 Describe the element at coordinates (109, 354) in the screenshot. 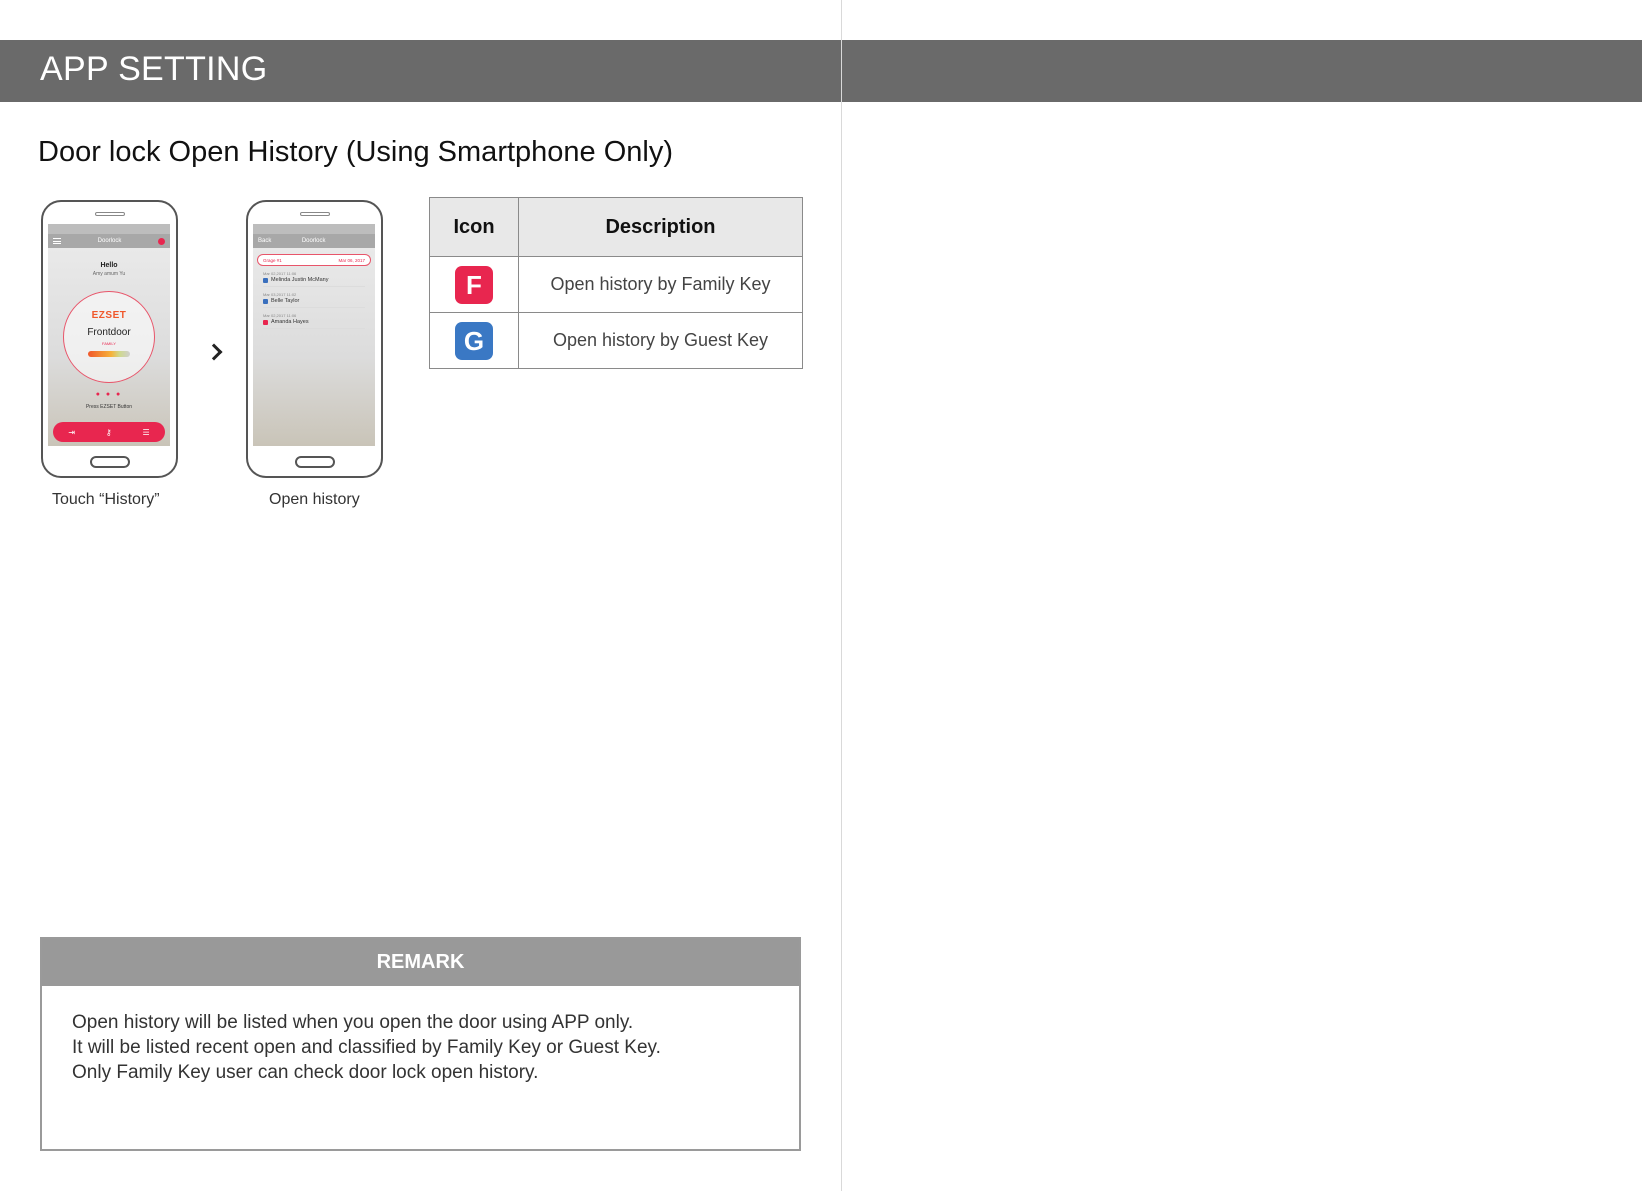

I see `battery-bar` at that location.